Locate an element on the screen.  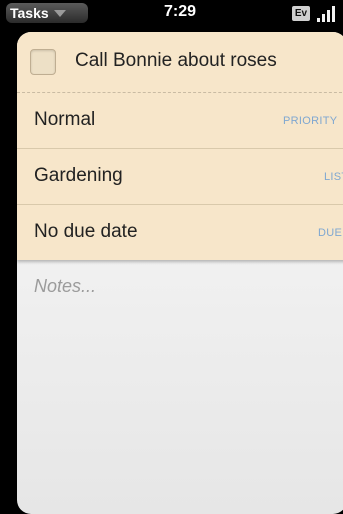
complete-checkbox is located at coordinates (43, 62).